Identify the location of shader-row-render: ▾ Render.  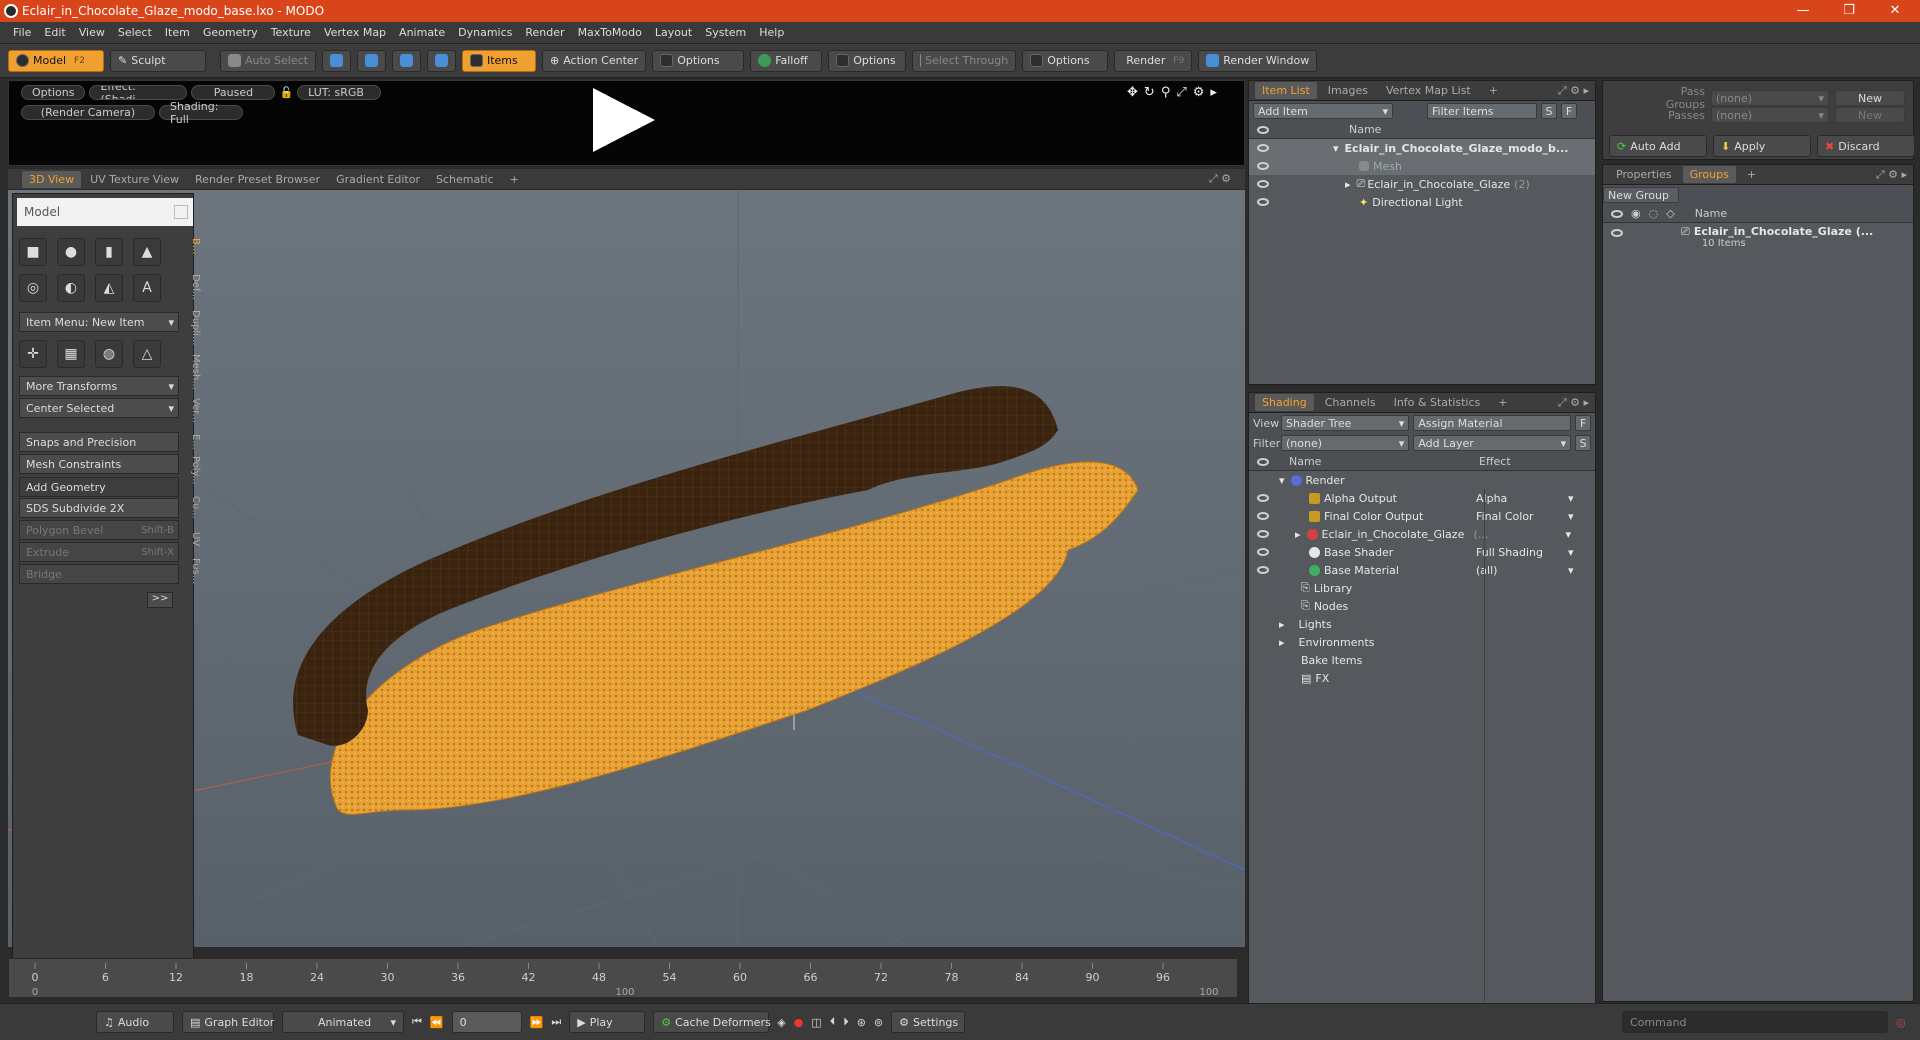
(1422, 480).